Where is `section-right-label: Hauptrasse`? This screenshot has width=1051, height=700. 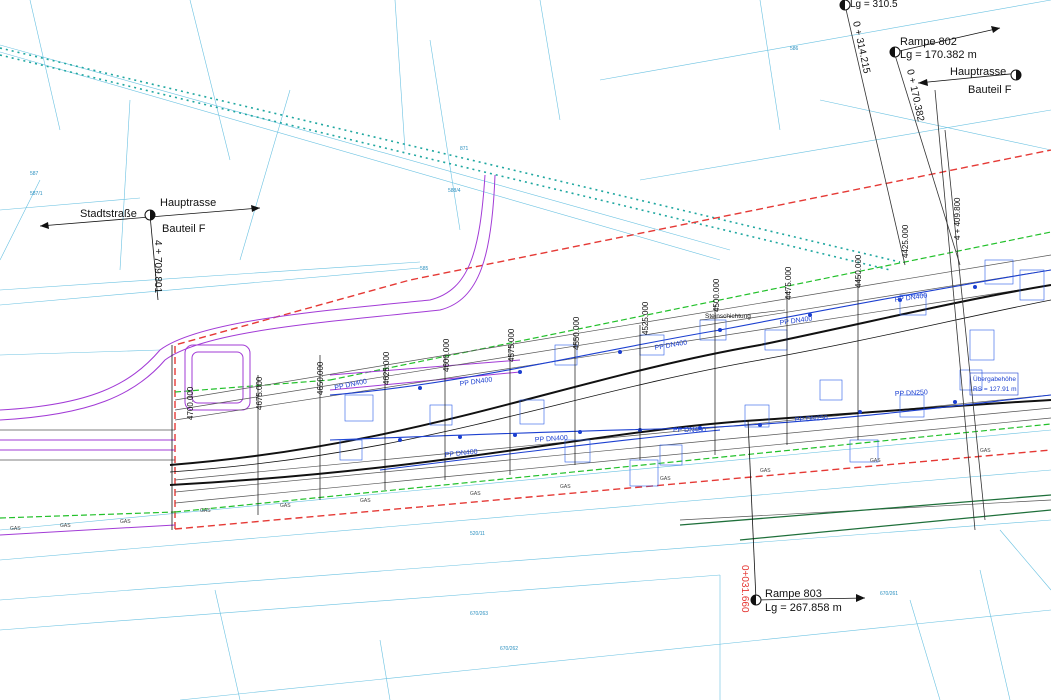
section-right-label: Hauptrasse is located at coordinates (188, 203).